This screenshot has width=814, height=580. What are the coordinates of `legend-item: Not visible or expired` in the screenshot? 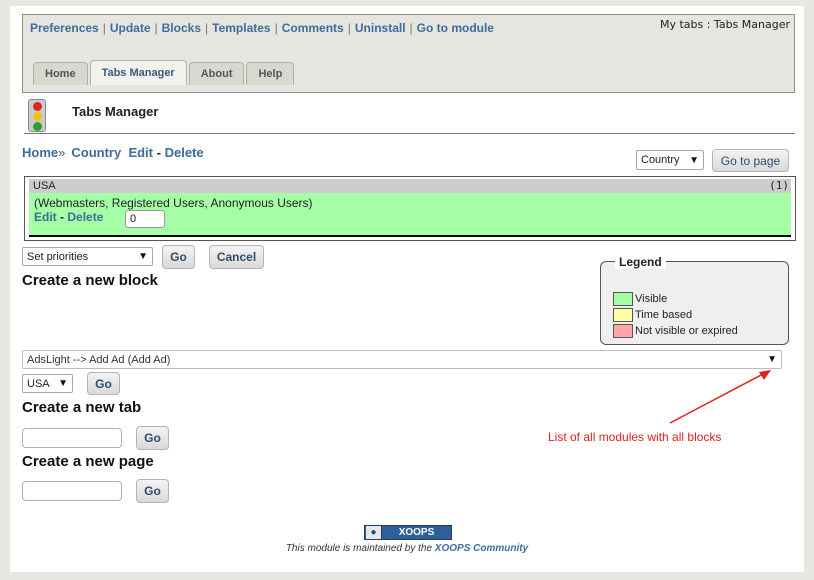 It's located at (675, 330).